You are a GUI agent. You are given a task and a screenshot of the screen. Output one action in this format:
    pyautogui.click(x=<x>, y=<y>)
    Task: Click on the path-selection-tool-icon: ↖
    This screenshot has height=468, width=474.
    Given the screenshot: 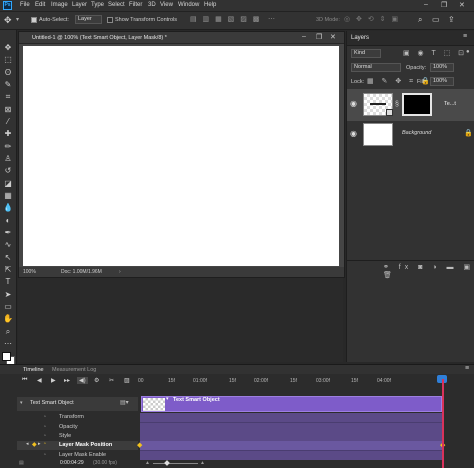 What is the action you would take?
    pyautogui.click(x=8, y=258)
    